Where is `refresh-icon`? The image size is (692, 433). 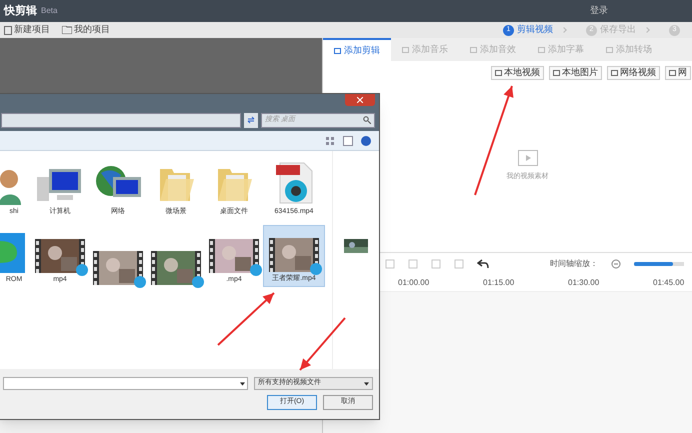 refresh-icon is located at coordinates (251, 120).